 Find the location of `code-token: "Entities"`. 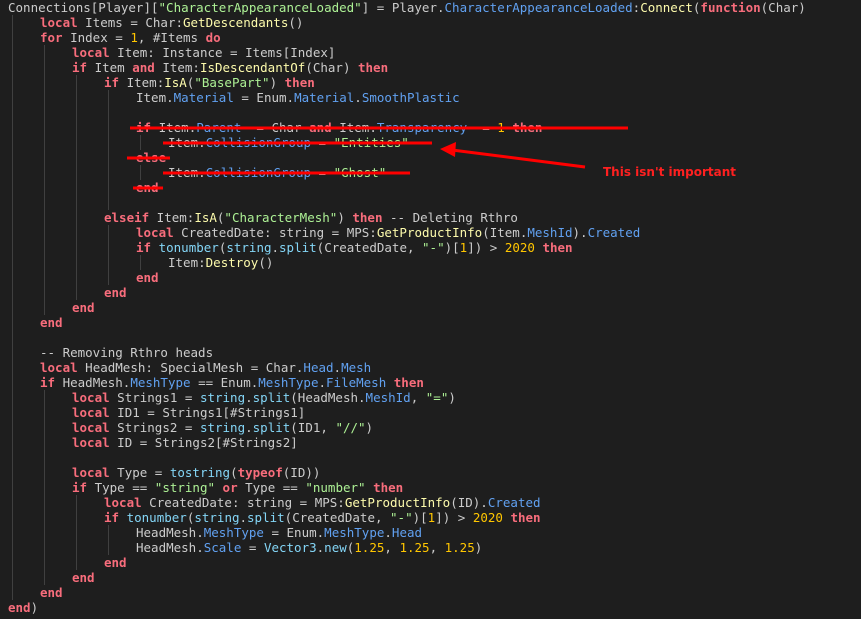

code-token: "Entities" is located at coordinates (371, 142).